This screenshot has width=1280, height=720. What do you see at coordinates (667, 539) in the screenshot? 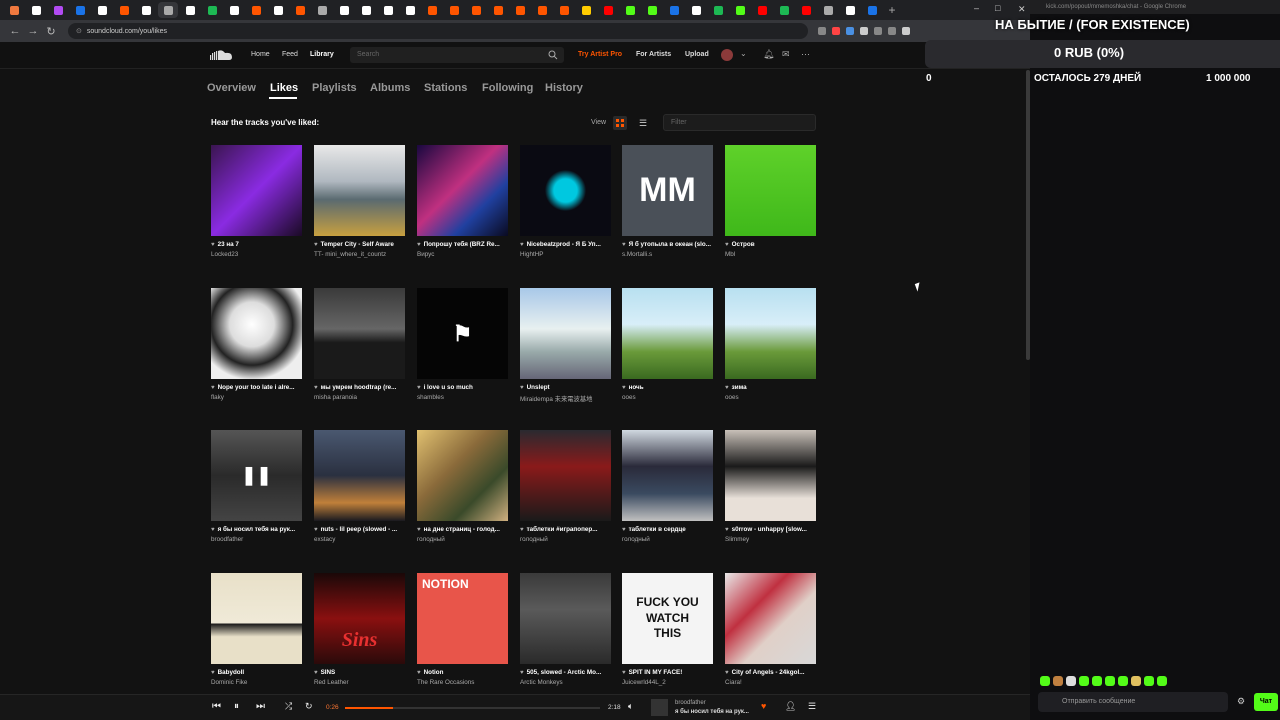
I see `track-artist: голодный` at bounding box center [667, 539].